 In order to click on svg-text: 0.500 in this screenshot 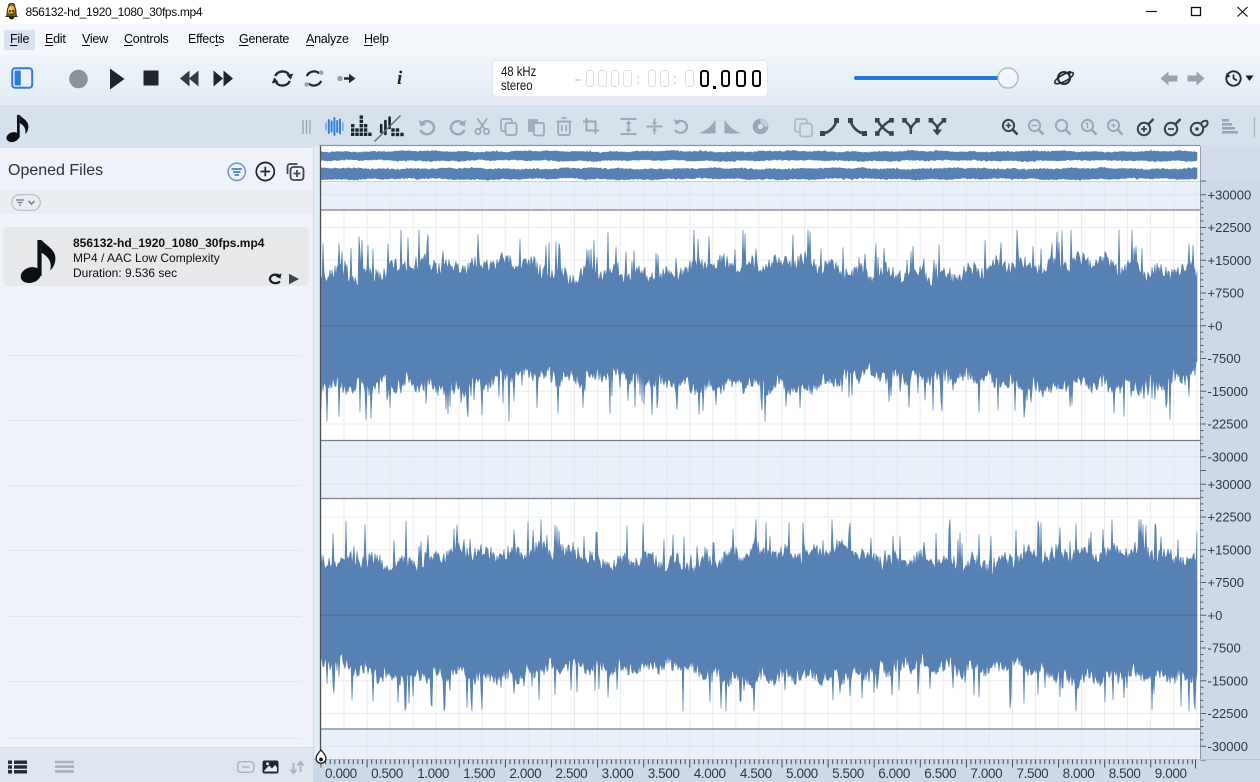, I will do `click(387, 773)`.